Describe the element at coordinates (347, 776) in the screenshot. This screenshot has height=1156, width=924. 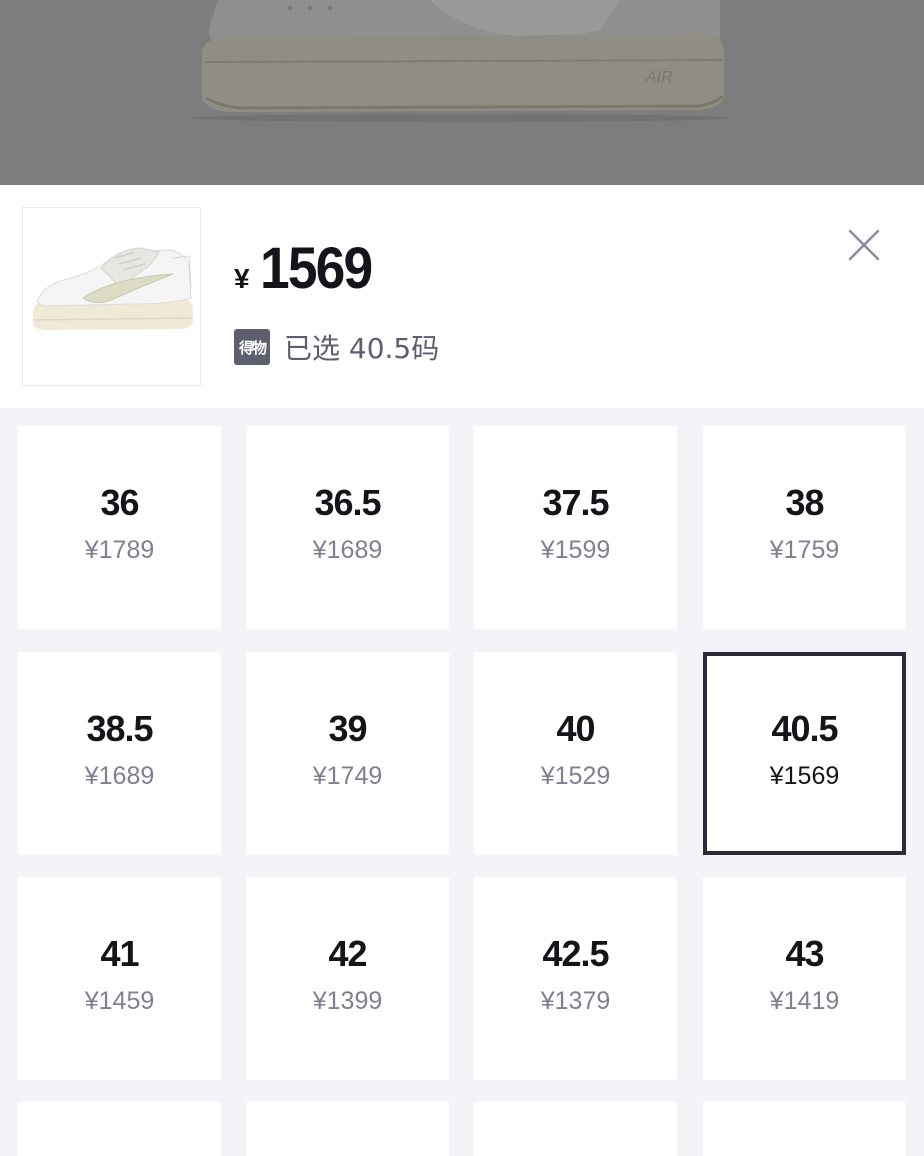
I see `size-price: ¥1749` at that location.